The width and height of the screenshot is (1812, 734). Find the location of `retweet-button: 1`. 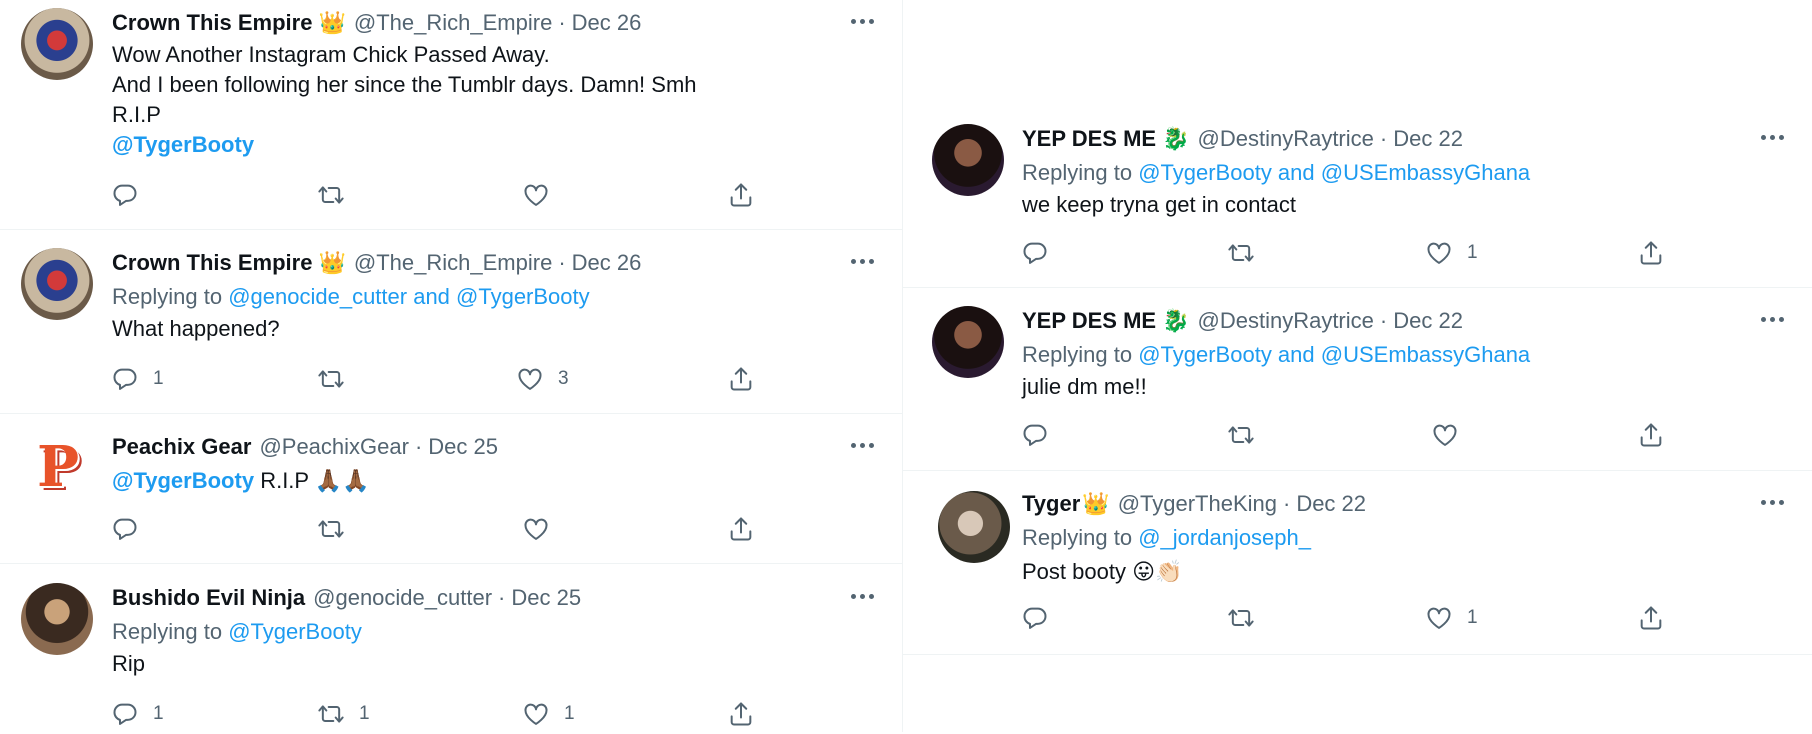

retweet-button: 1 is located at coordinates (343, 714).